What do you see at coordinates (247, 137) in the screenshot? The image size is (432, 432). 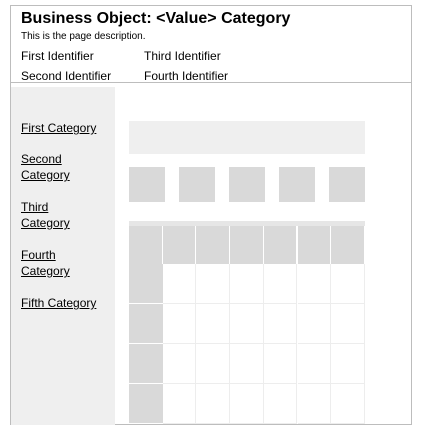 I see `content-placeholder-banner` at bounding box center [247, 137].